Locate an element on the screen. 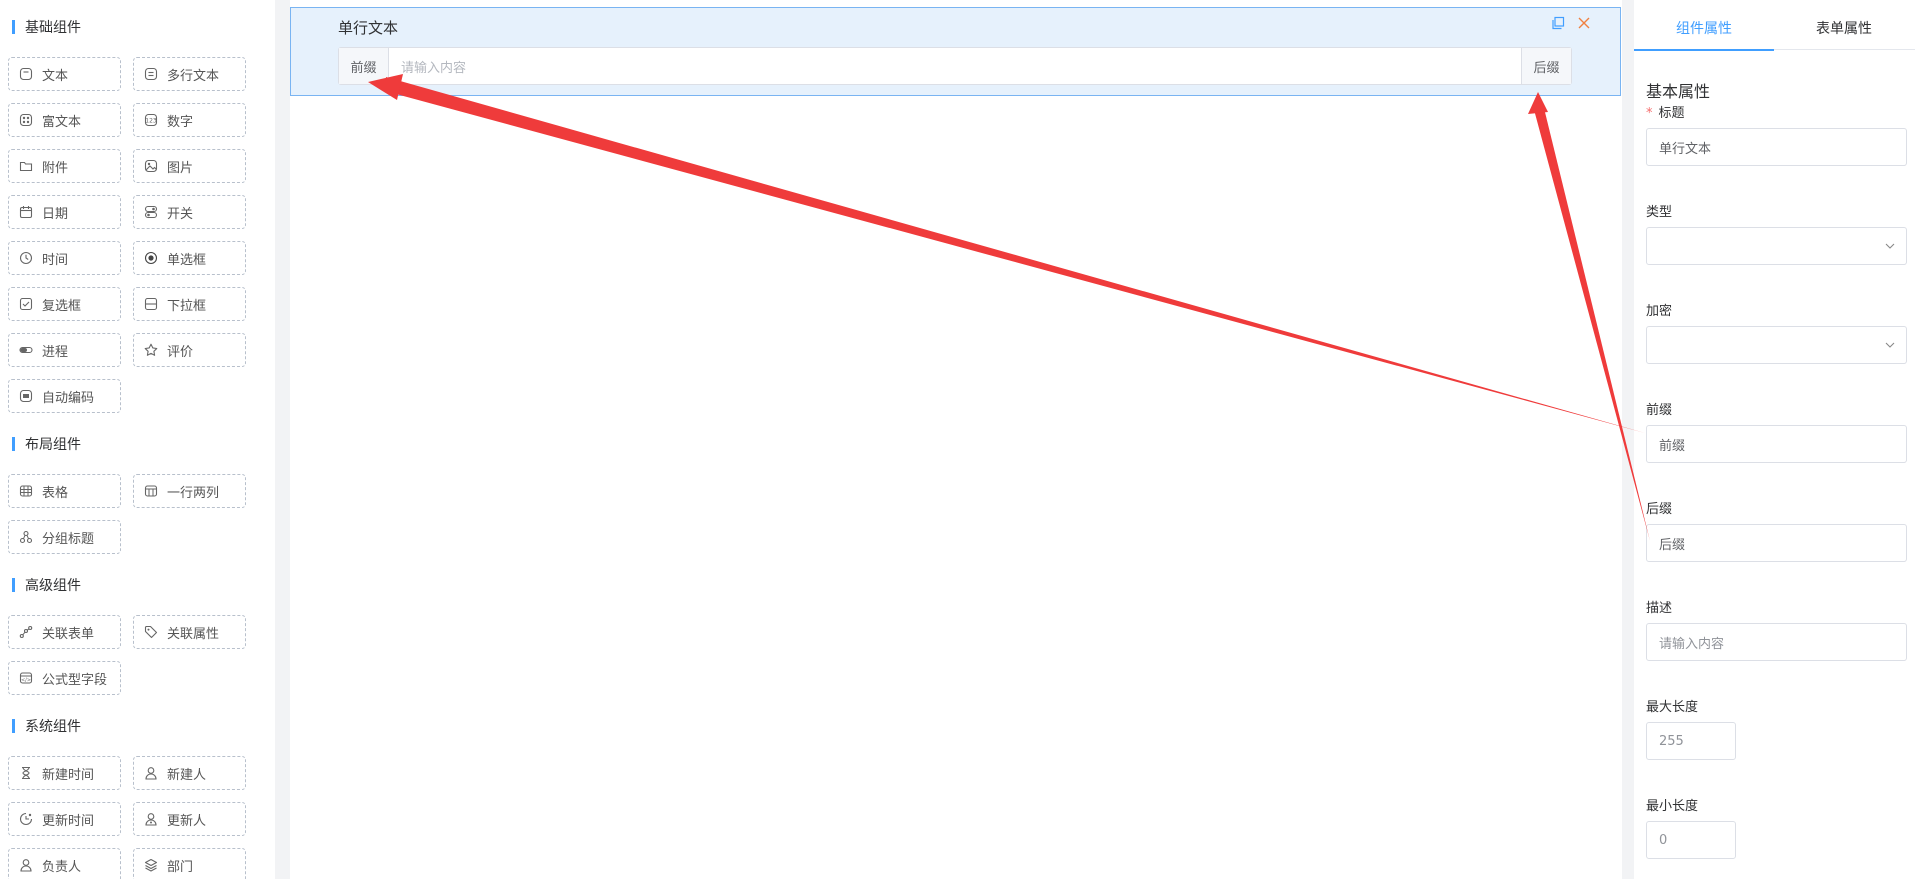  palette-item-label: 复选框 is located at coordinates (62, 306).